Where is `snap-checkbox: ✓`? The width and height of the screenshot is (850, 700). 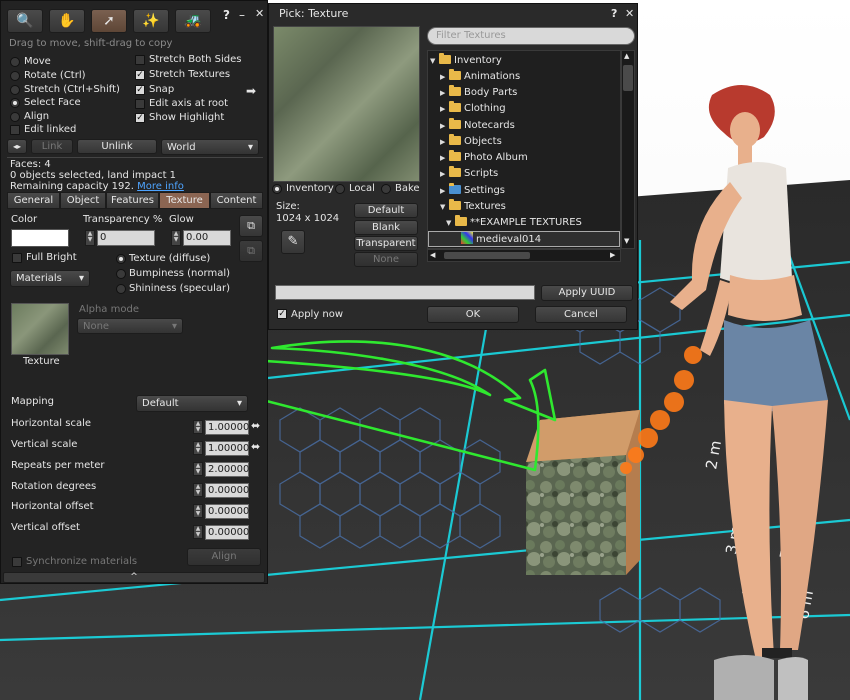 snap-checkbox: ✓ is located at coordinates (140, 90).